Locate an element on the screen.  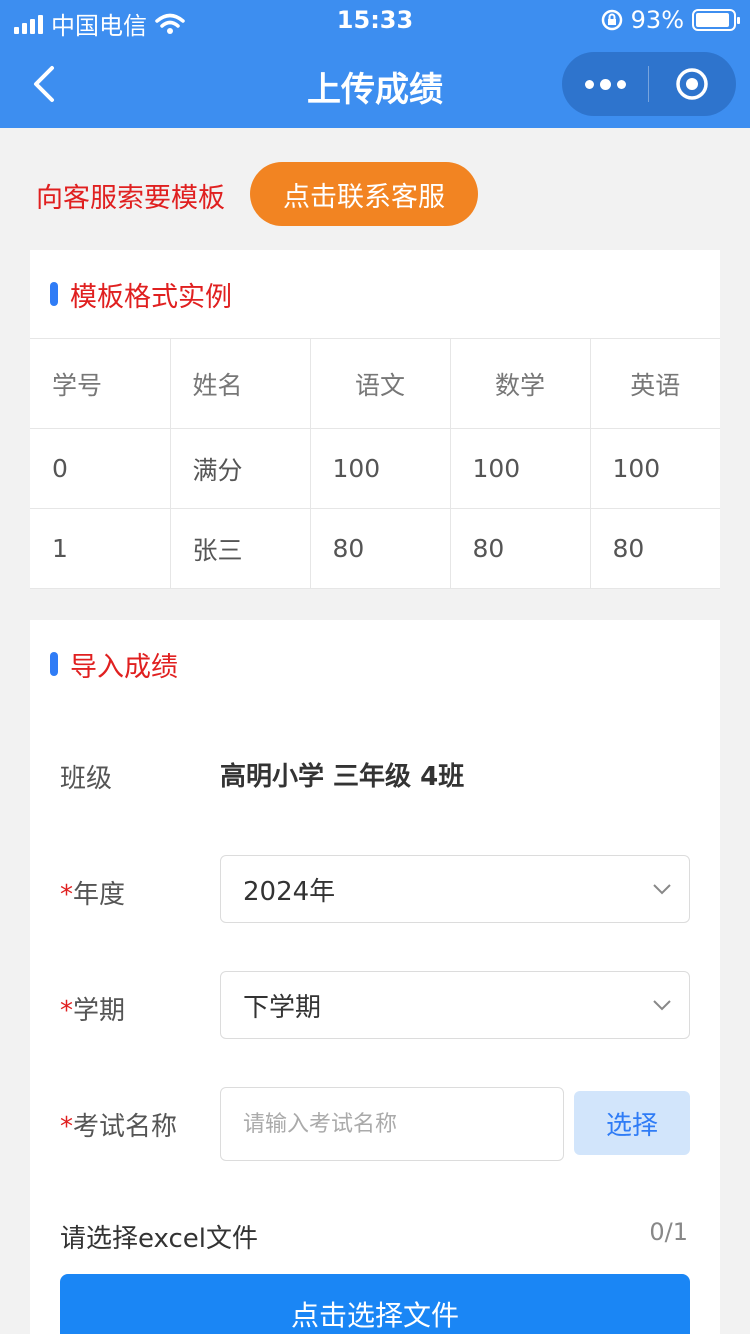
header-cell: 英语 is located at coordinates (654, 383).